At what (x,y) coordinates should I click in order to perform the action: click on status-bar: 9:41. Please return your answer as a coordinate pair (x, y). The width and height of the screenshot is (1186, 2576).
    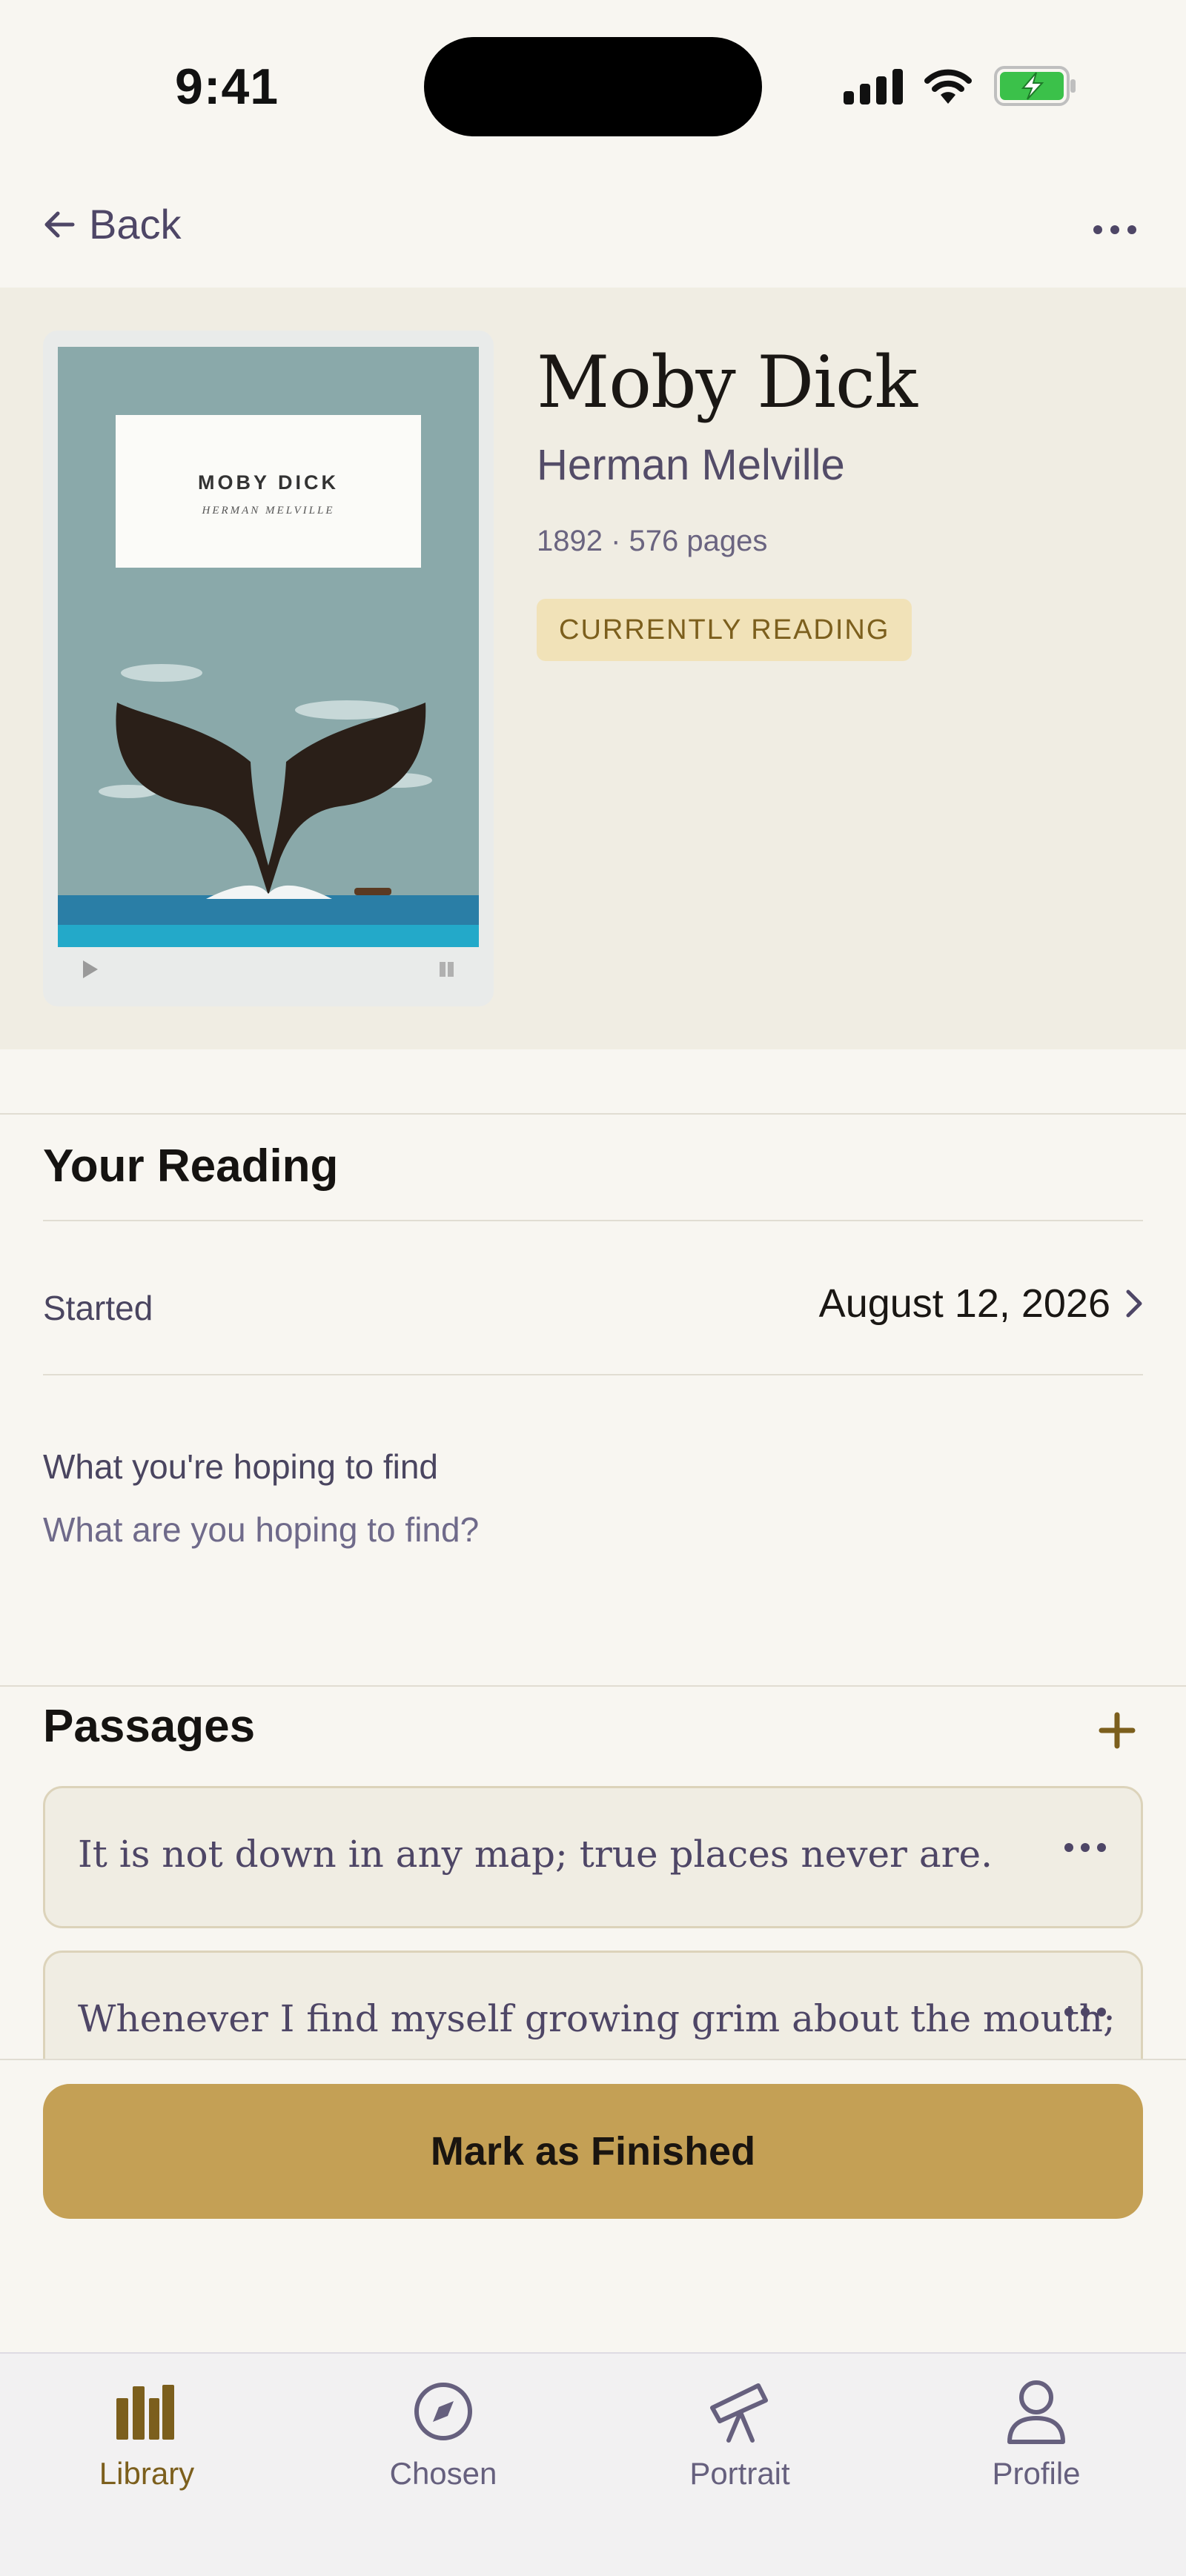
    Looking at the image, I should click on (593, 85).